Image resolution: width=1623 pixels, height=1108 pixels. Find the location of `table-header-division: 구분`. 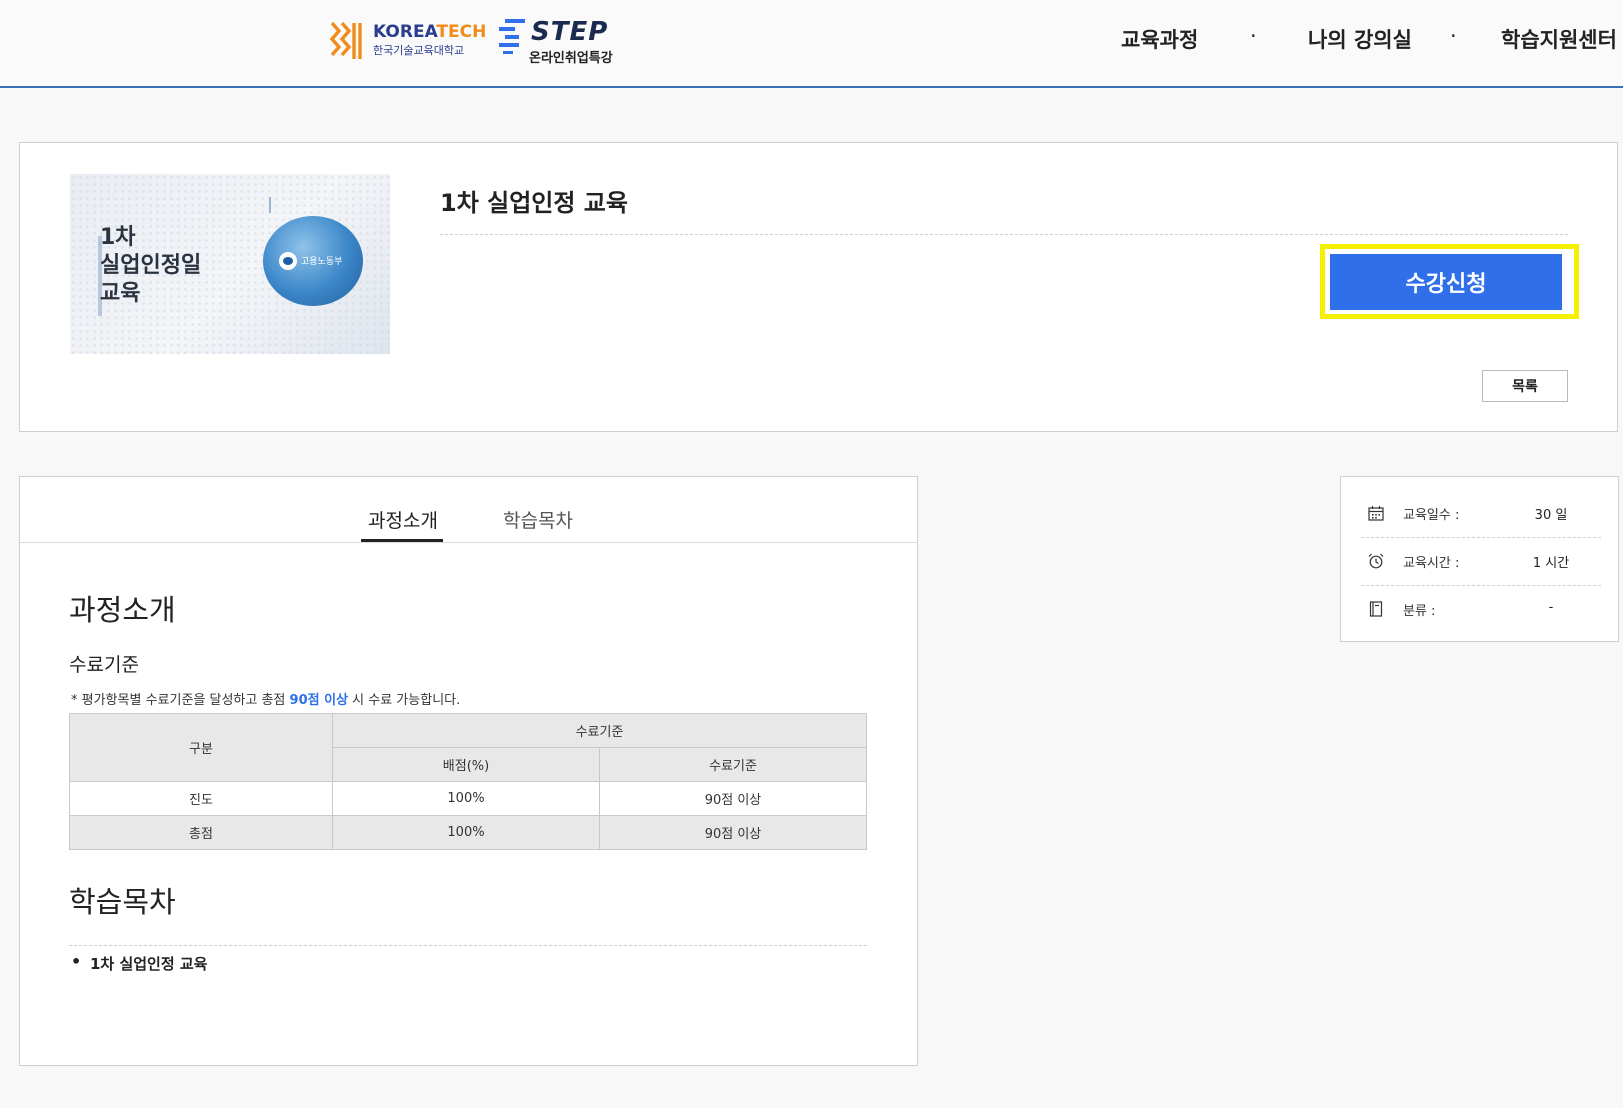

table-header-division: 구분 is located at coordinates (201, 747).